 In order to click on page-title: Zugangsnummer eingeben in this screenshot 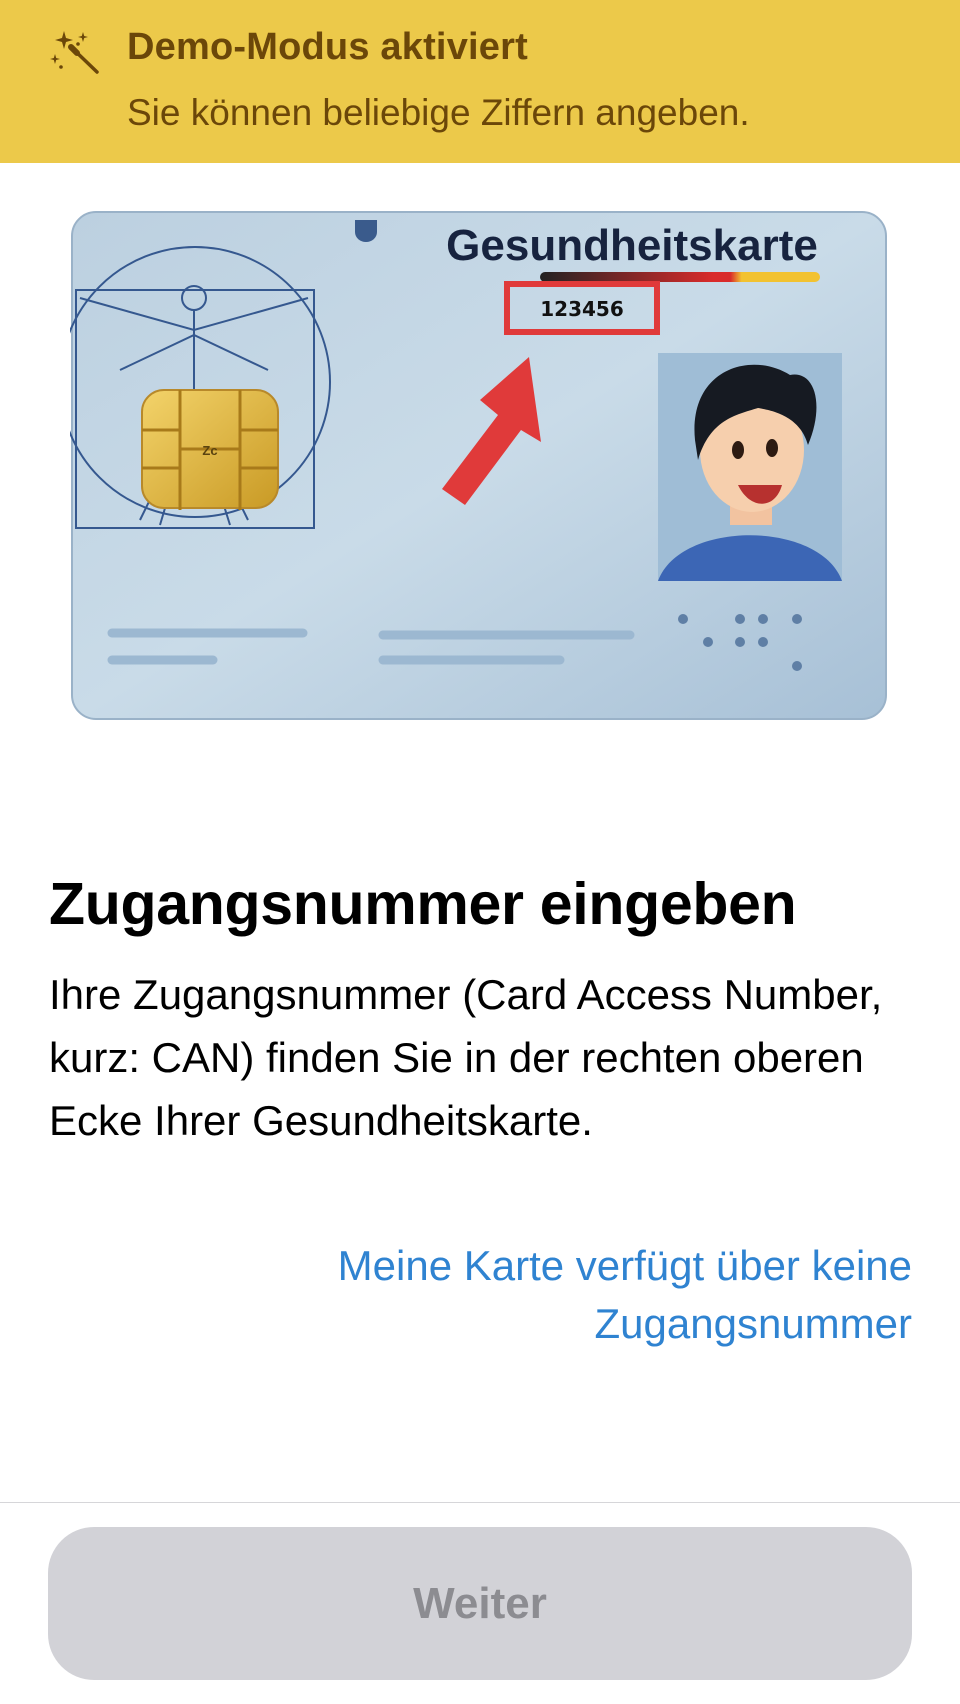, I will do `click(423, 904)`.